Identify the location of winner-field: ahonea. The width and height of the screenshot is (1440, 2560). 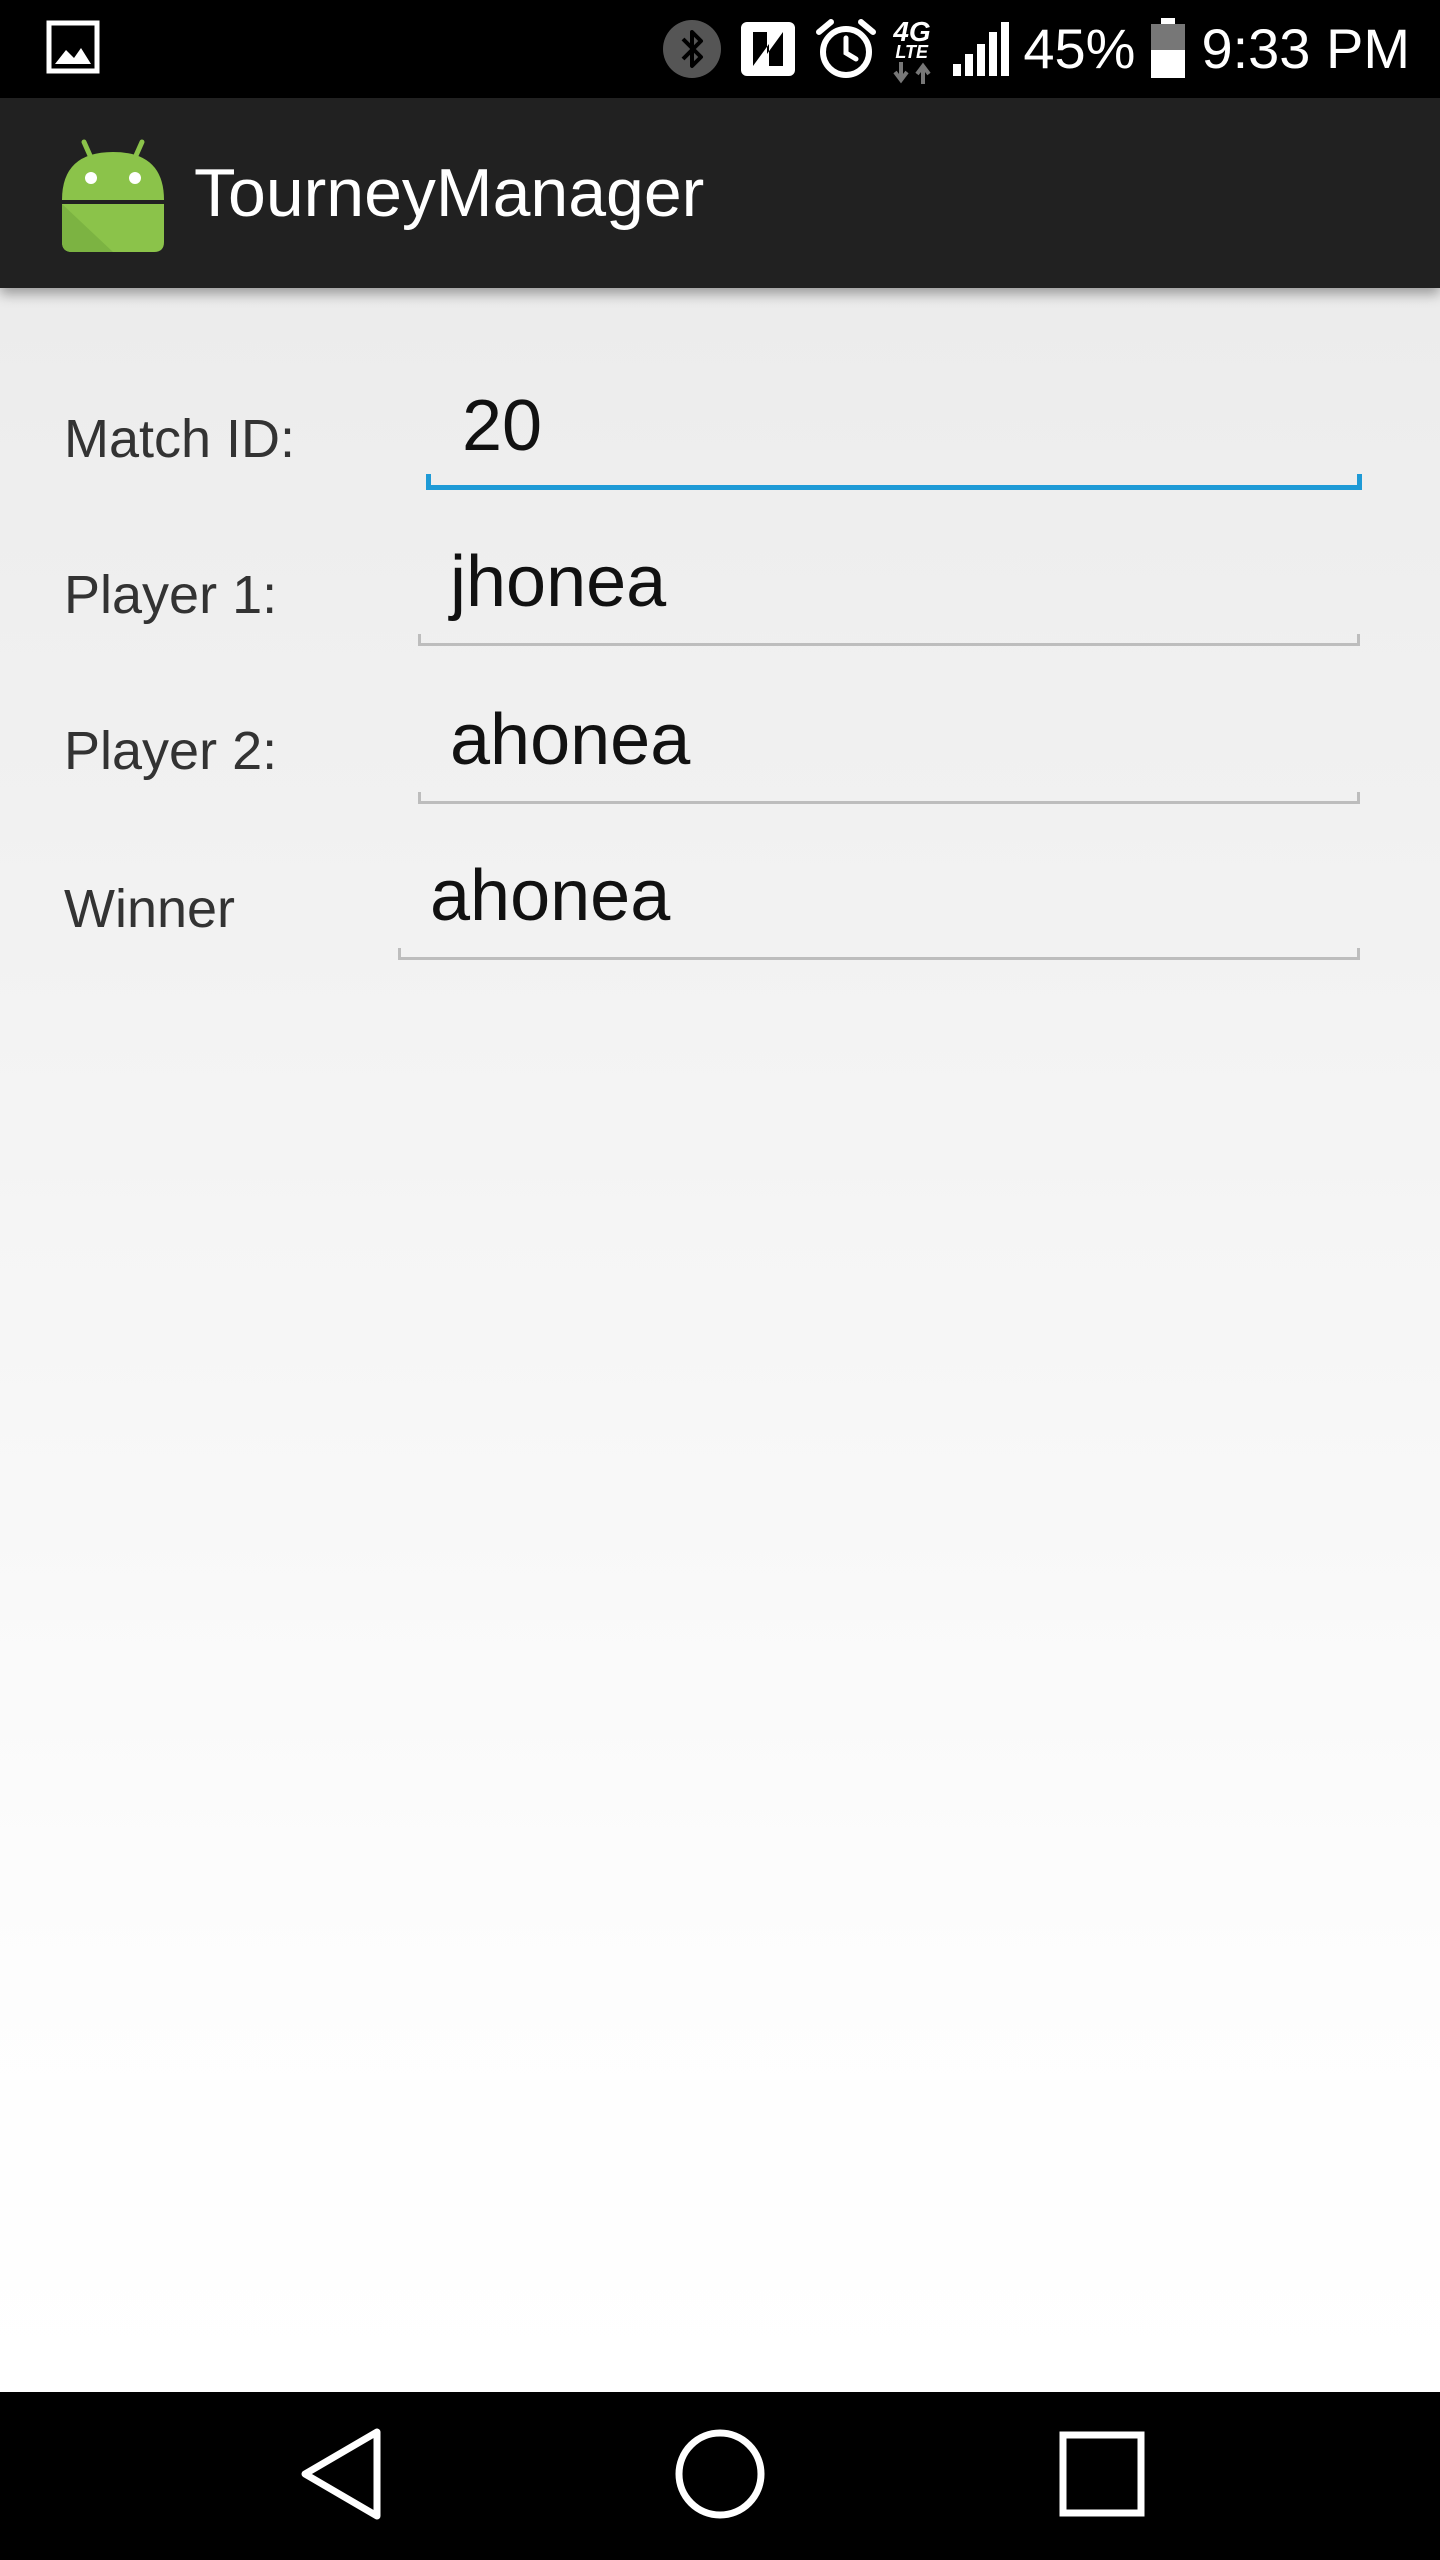
(879, 905).